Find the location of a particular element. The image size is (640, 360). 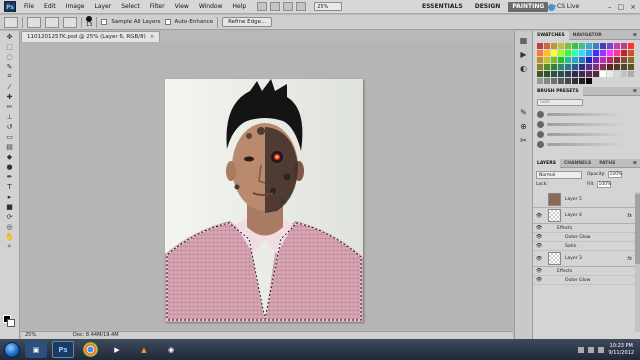

sample-all-layers-checkbox is located at coordinates (104, 22).